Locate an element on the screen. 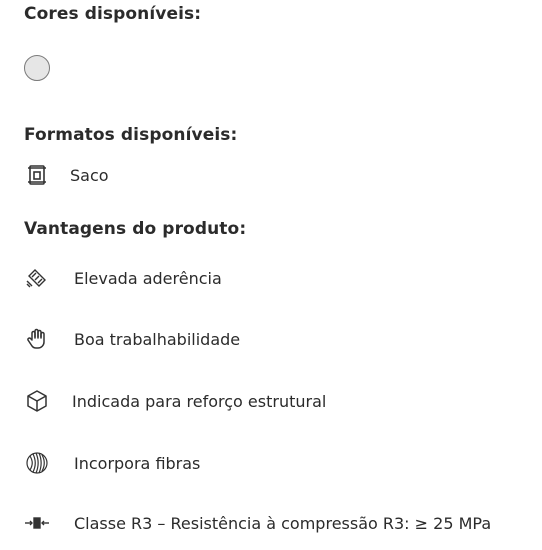  advantage-item-structural: Indicada para reforço estrutural is located at coordinates (175, 401).